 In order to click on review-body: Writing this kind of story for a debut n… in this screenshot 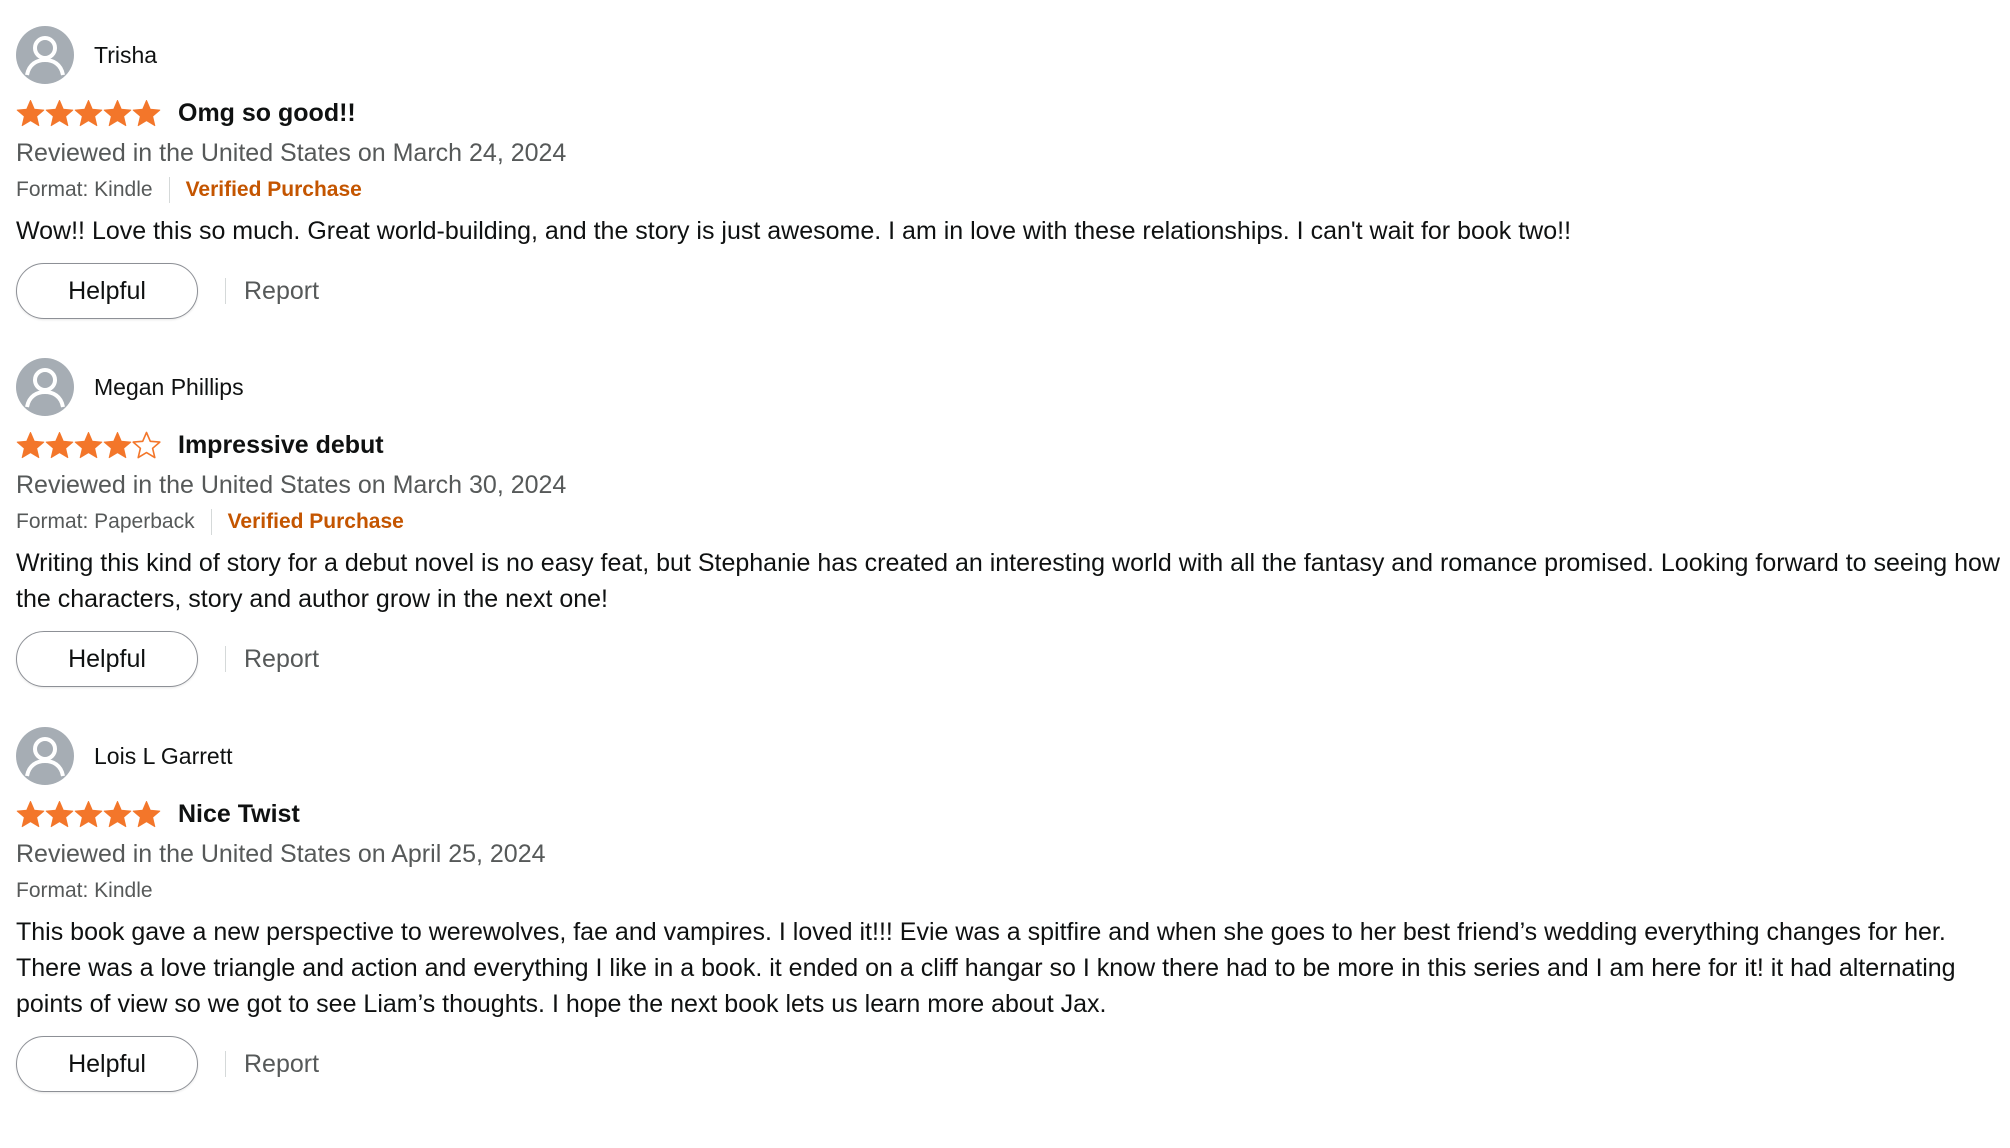, I will do `click(1008, 581)`.